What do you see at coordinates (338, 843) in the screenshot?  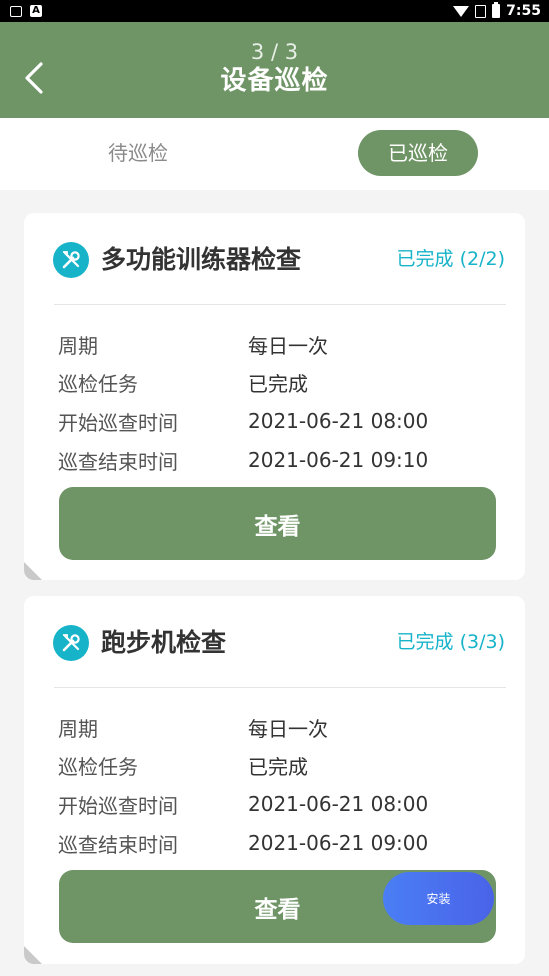 I see `detail-value: 2021-06-21 09:00` at bounding box center [338, 843].